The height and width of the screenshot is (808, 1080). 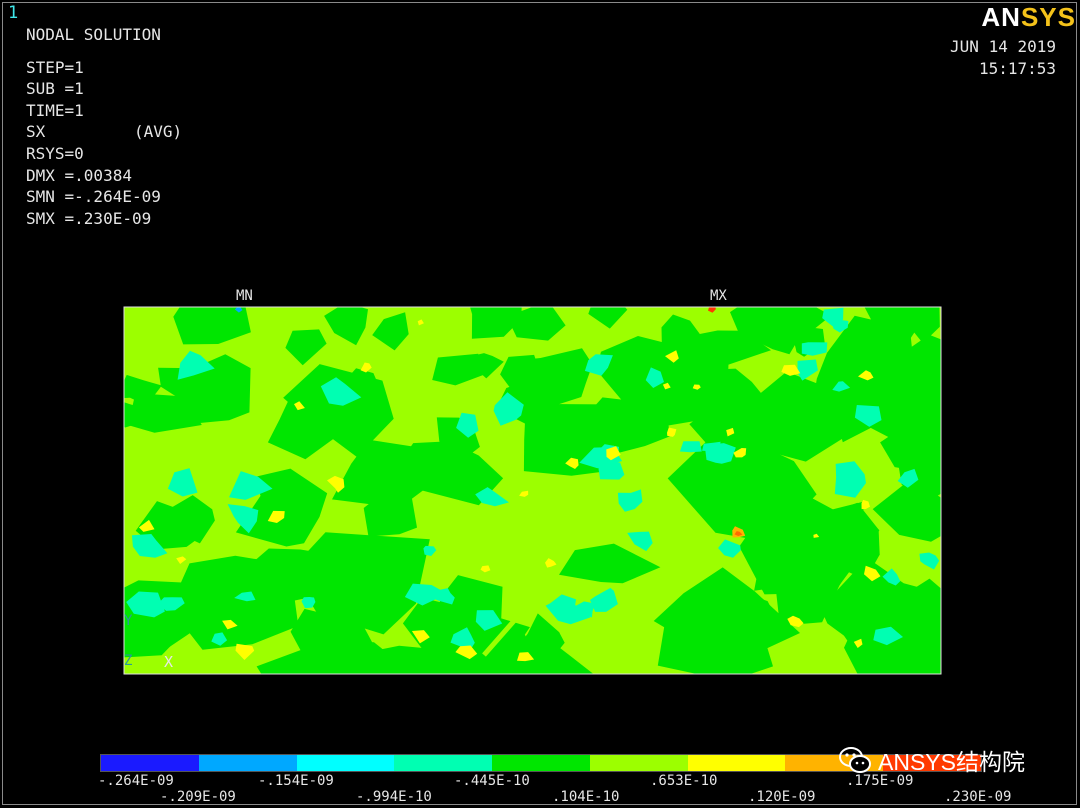 What do you see at coordinates (93, 196) in the screenshot?
I see `smn-line: SMN =-.264E-09` at bounding box center [93, 196].